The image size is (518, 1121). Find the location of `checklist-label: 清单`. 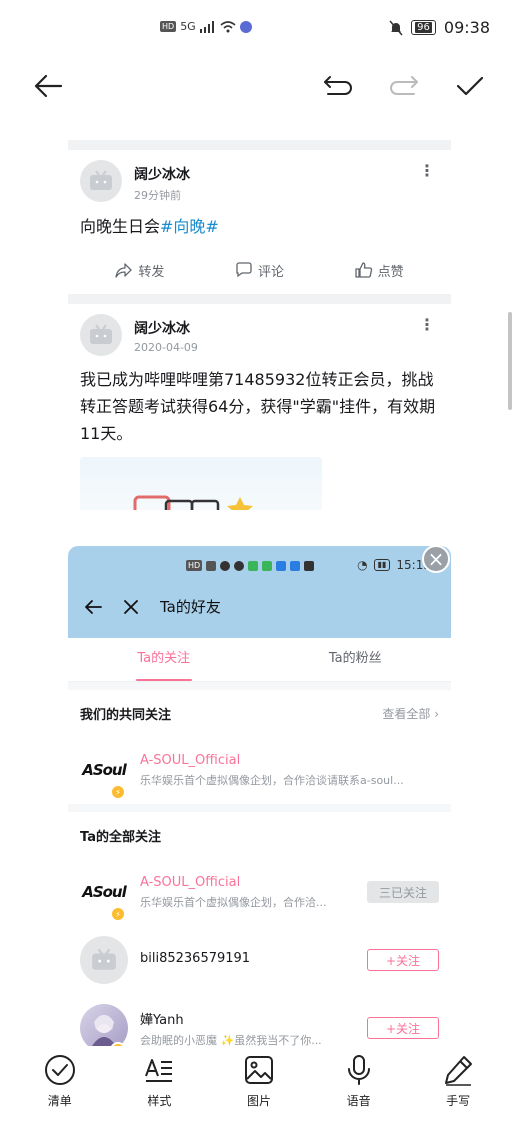

checklist-label: 清单 is located at coordinates (59, 1101).